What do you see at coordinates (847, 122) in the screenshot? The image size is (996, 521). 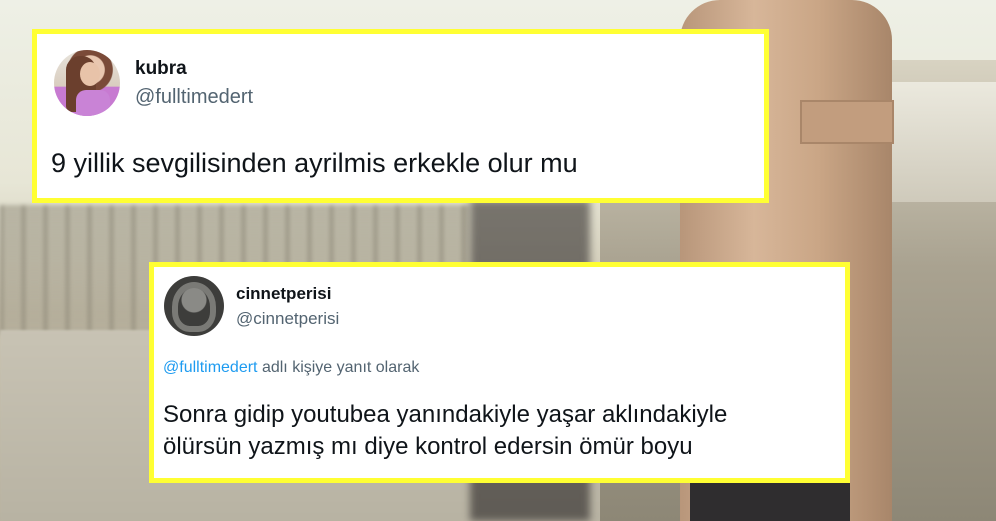 I see `background-coat-belt` at bounding box center [847, 122].